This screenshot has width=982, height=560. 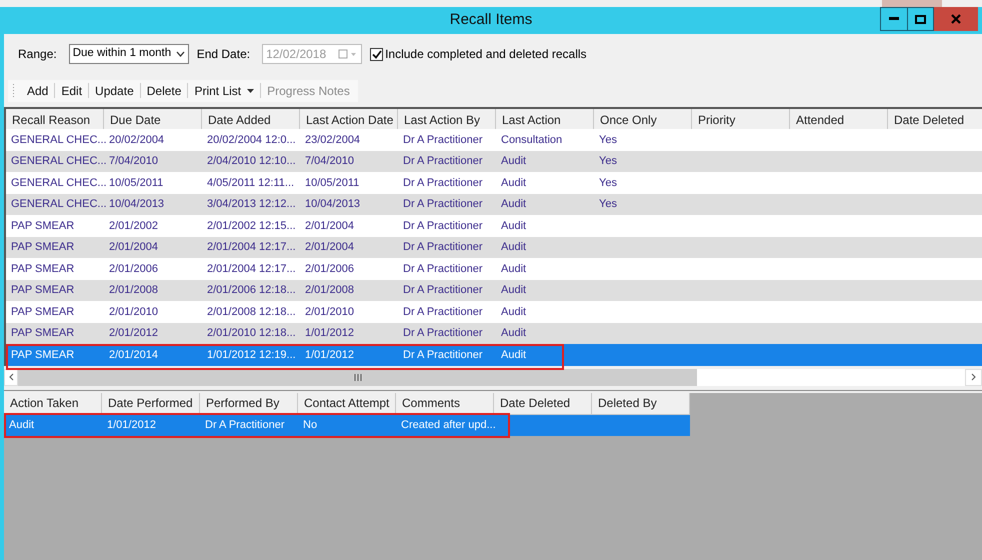 I want to click on minimize-button, so click(x=894, y=19).